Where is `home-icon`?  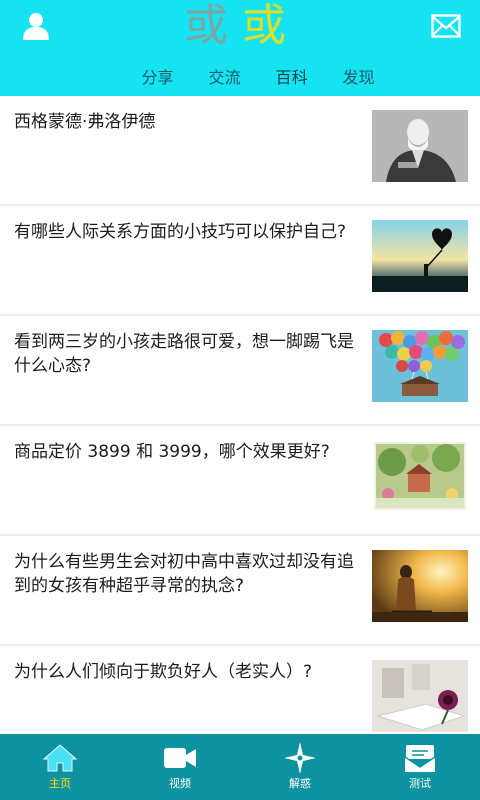
home-icon is located at coordinates (60, 758).